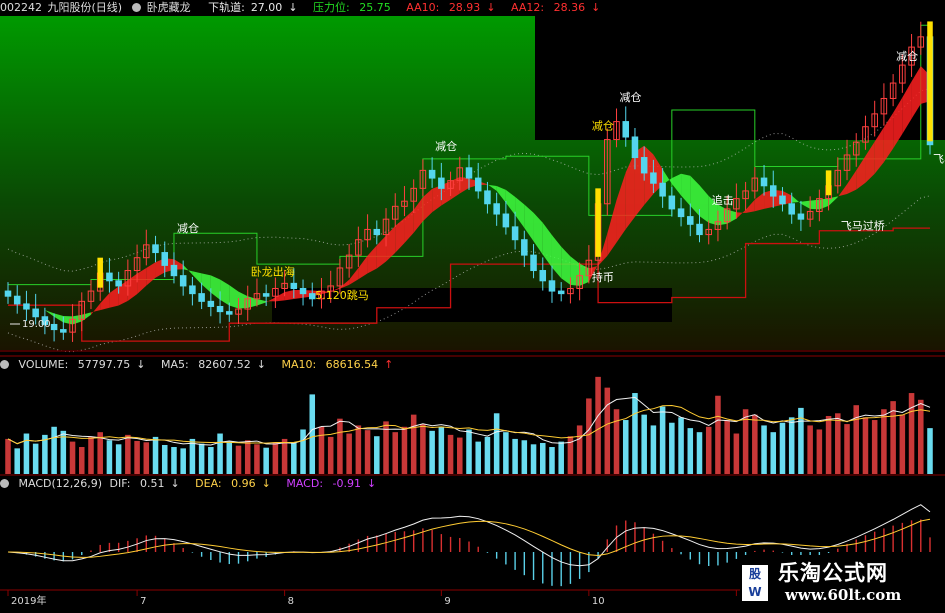 This screenshot has height=613, width=945. I want to click on macd-title: MACD(12,26,9), so click(60, 483).